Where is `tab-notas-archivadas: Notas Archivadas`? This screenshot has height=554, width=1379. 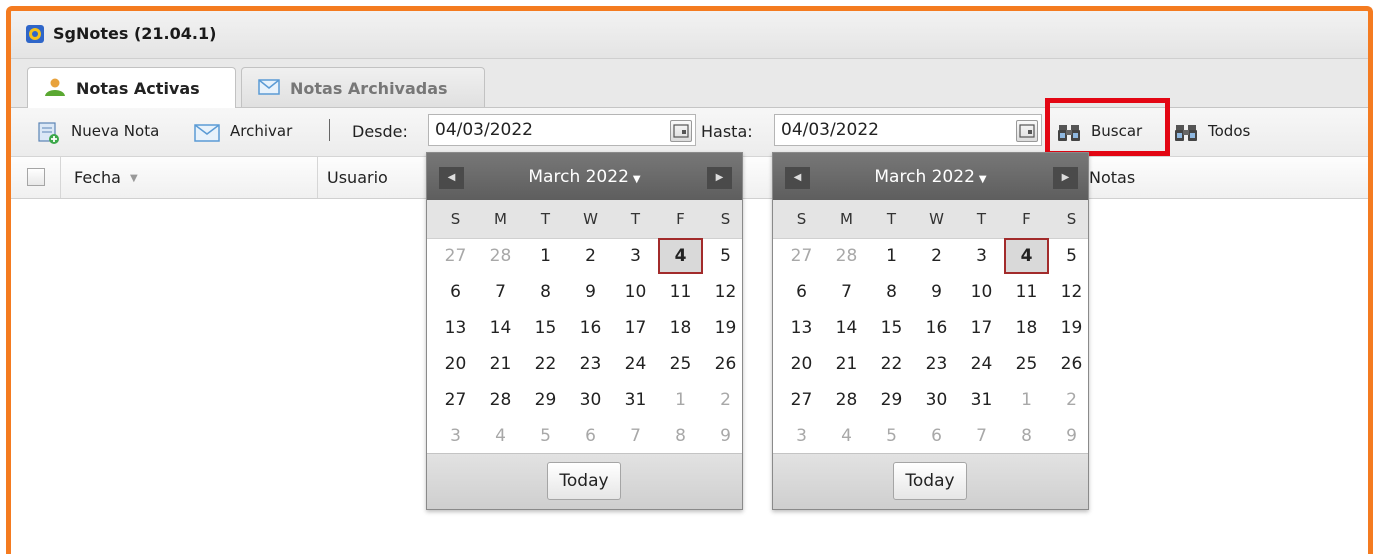
tab-notas-archivadas: Notas Archivadas is located at coordinates (363, 87).